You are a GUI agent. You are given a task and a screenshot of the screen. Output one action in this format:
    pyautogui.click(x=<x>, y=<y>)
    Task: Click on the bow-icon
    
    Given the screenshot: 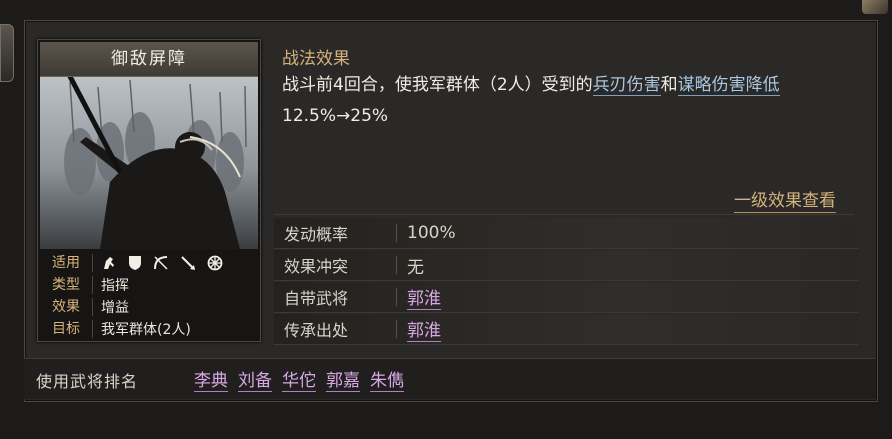 What is the action you would take?
    pyautogui.click(x=161, y=263)
    